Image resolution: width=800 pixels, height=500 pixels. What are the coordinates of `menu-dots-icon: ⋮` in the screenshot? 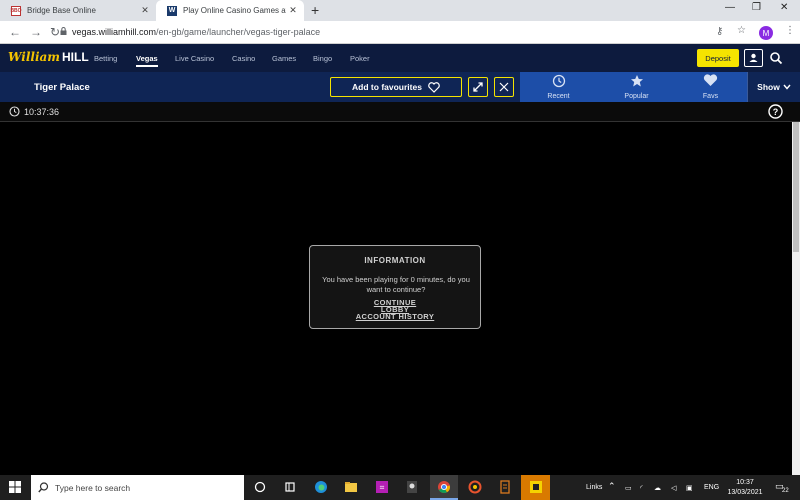 It's located at (790, 30).